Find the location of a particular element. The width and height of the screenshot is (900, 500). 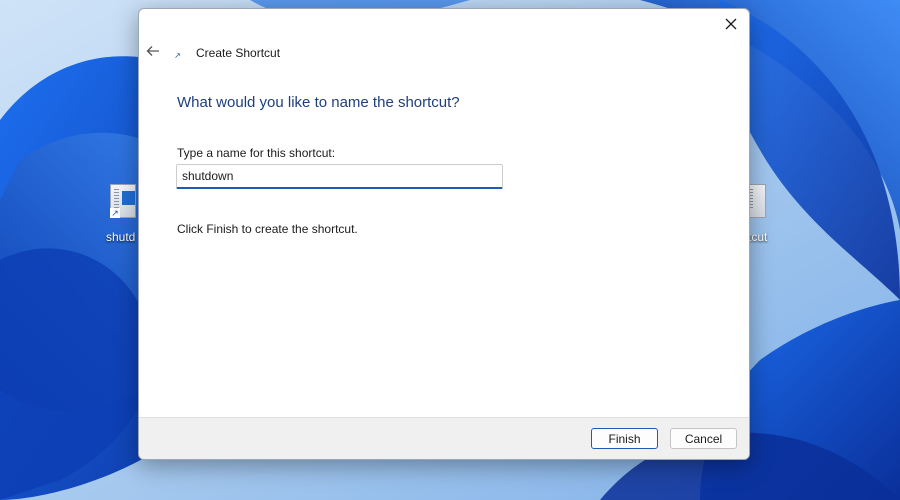

close-button is located at coordinates (731, 24).